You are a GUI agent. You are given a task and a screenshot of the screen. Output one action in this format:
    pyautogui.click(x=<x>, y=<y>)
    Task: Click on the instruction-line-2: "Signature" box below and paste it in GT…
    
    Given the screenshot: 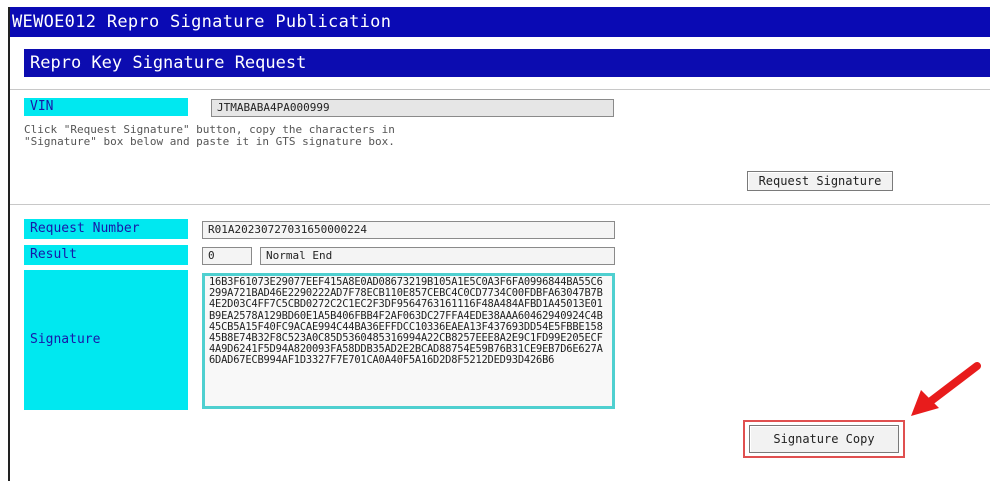 What is the action you would take?
    pyautogui.click(x=209, y=141)
    